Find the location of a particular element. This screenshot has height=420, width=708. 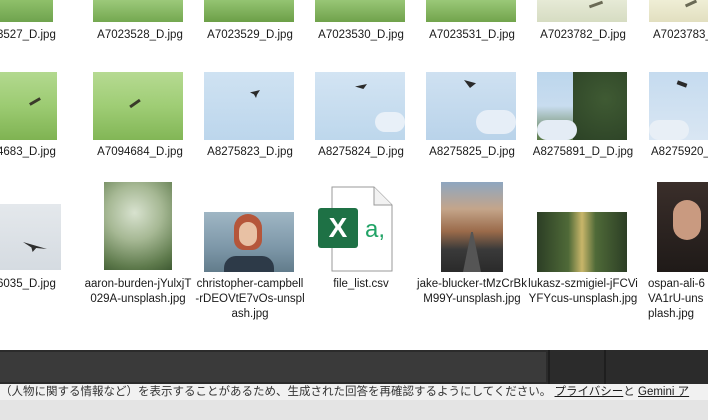

file-name: ospan-ali-6VA1rU-unsplash.jpg is located at coordinates (676, 299).